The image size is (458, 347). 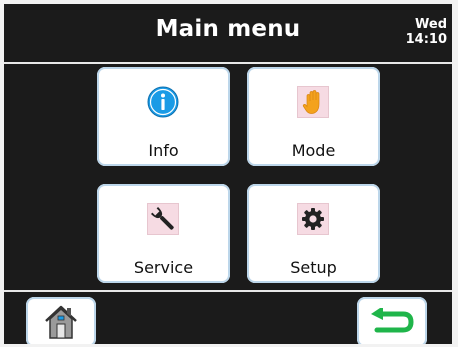 I want to click on info-button: Info, so click(x=163, y=116).